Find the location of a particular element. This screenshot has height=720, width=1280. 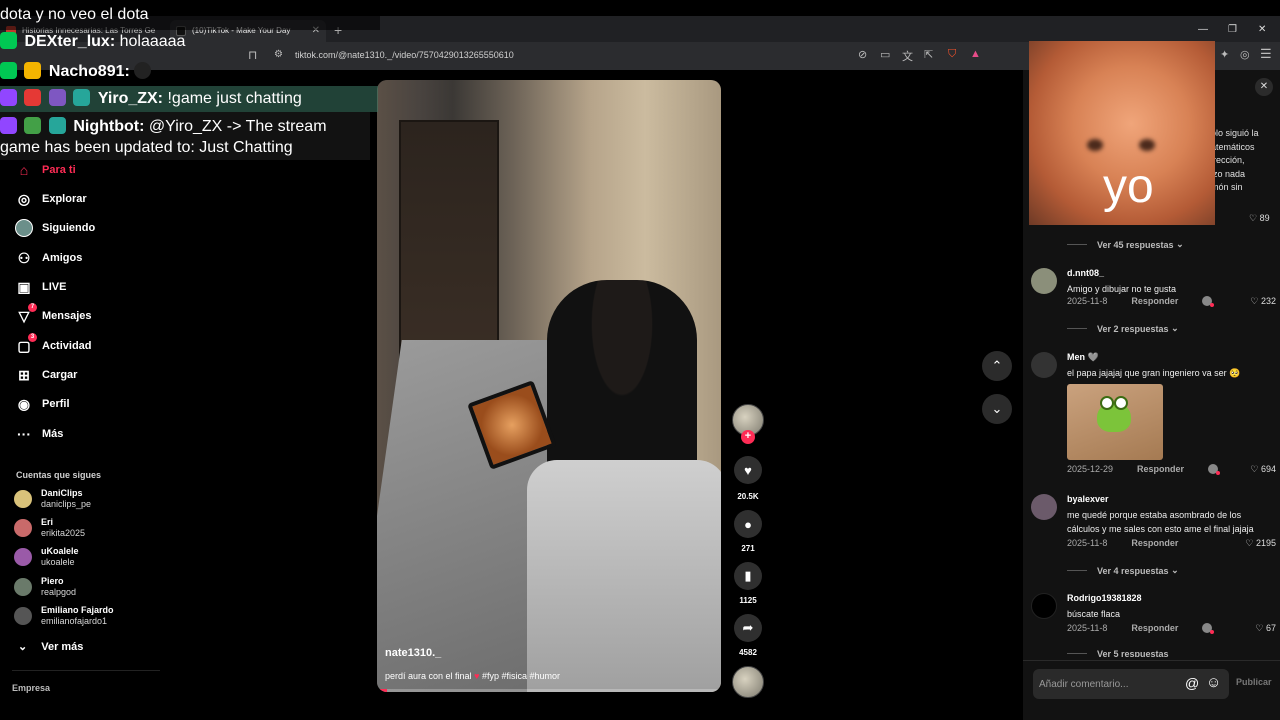

chevron-up-icon: ⌃ is located at coordinates (997, 365).